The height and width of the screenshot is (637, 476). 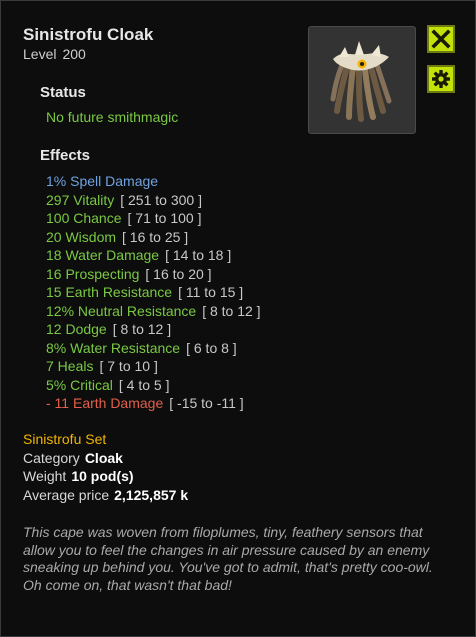 I want to click on item-image-frame, so click(x=362, y=80).